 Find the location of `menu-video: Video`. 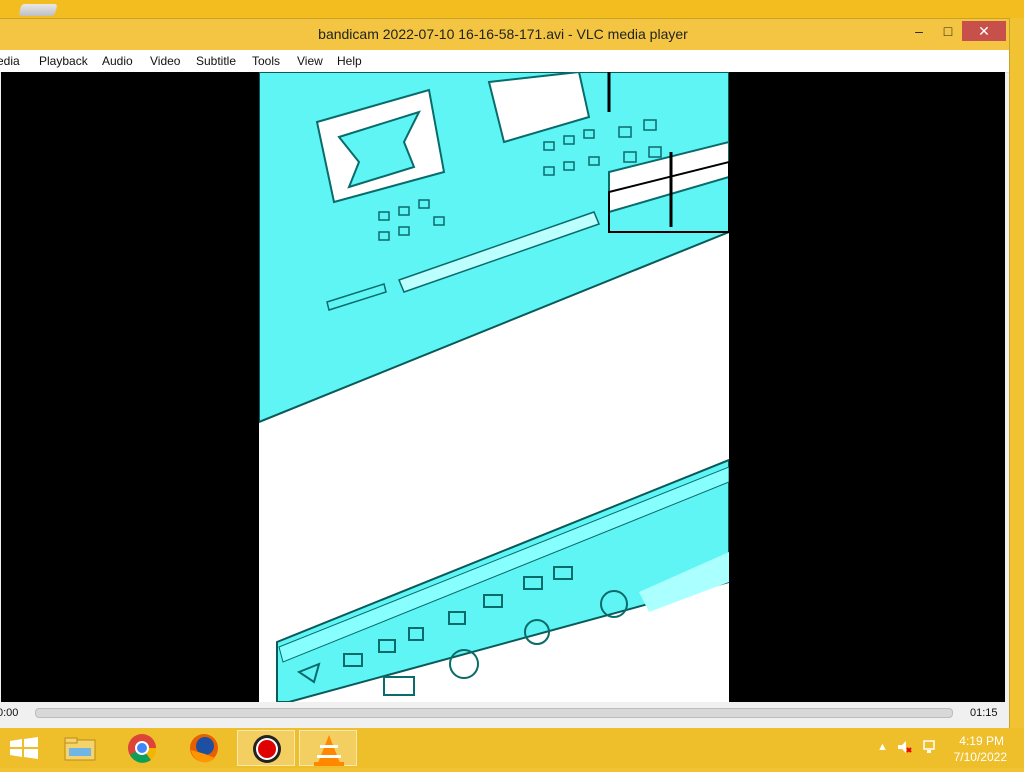

menu-video: Video is located at coordinates (165, 61).